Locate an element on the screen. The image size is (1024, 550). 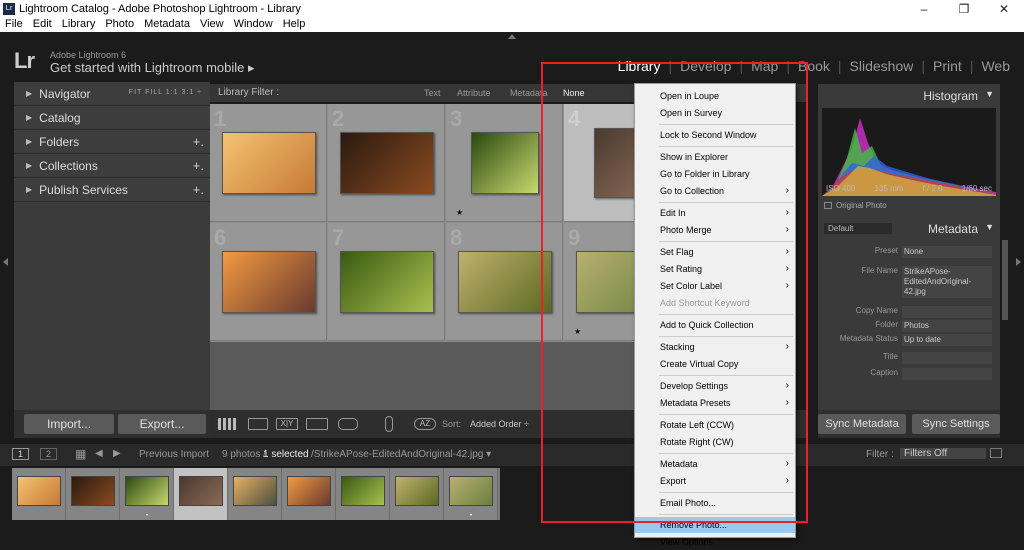
metadata-value: Photos is located at coordinates (947, 326).